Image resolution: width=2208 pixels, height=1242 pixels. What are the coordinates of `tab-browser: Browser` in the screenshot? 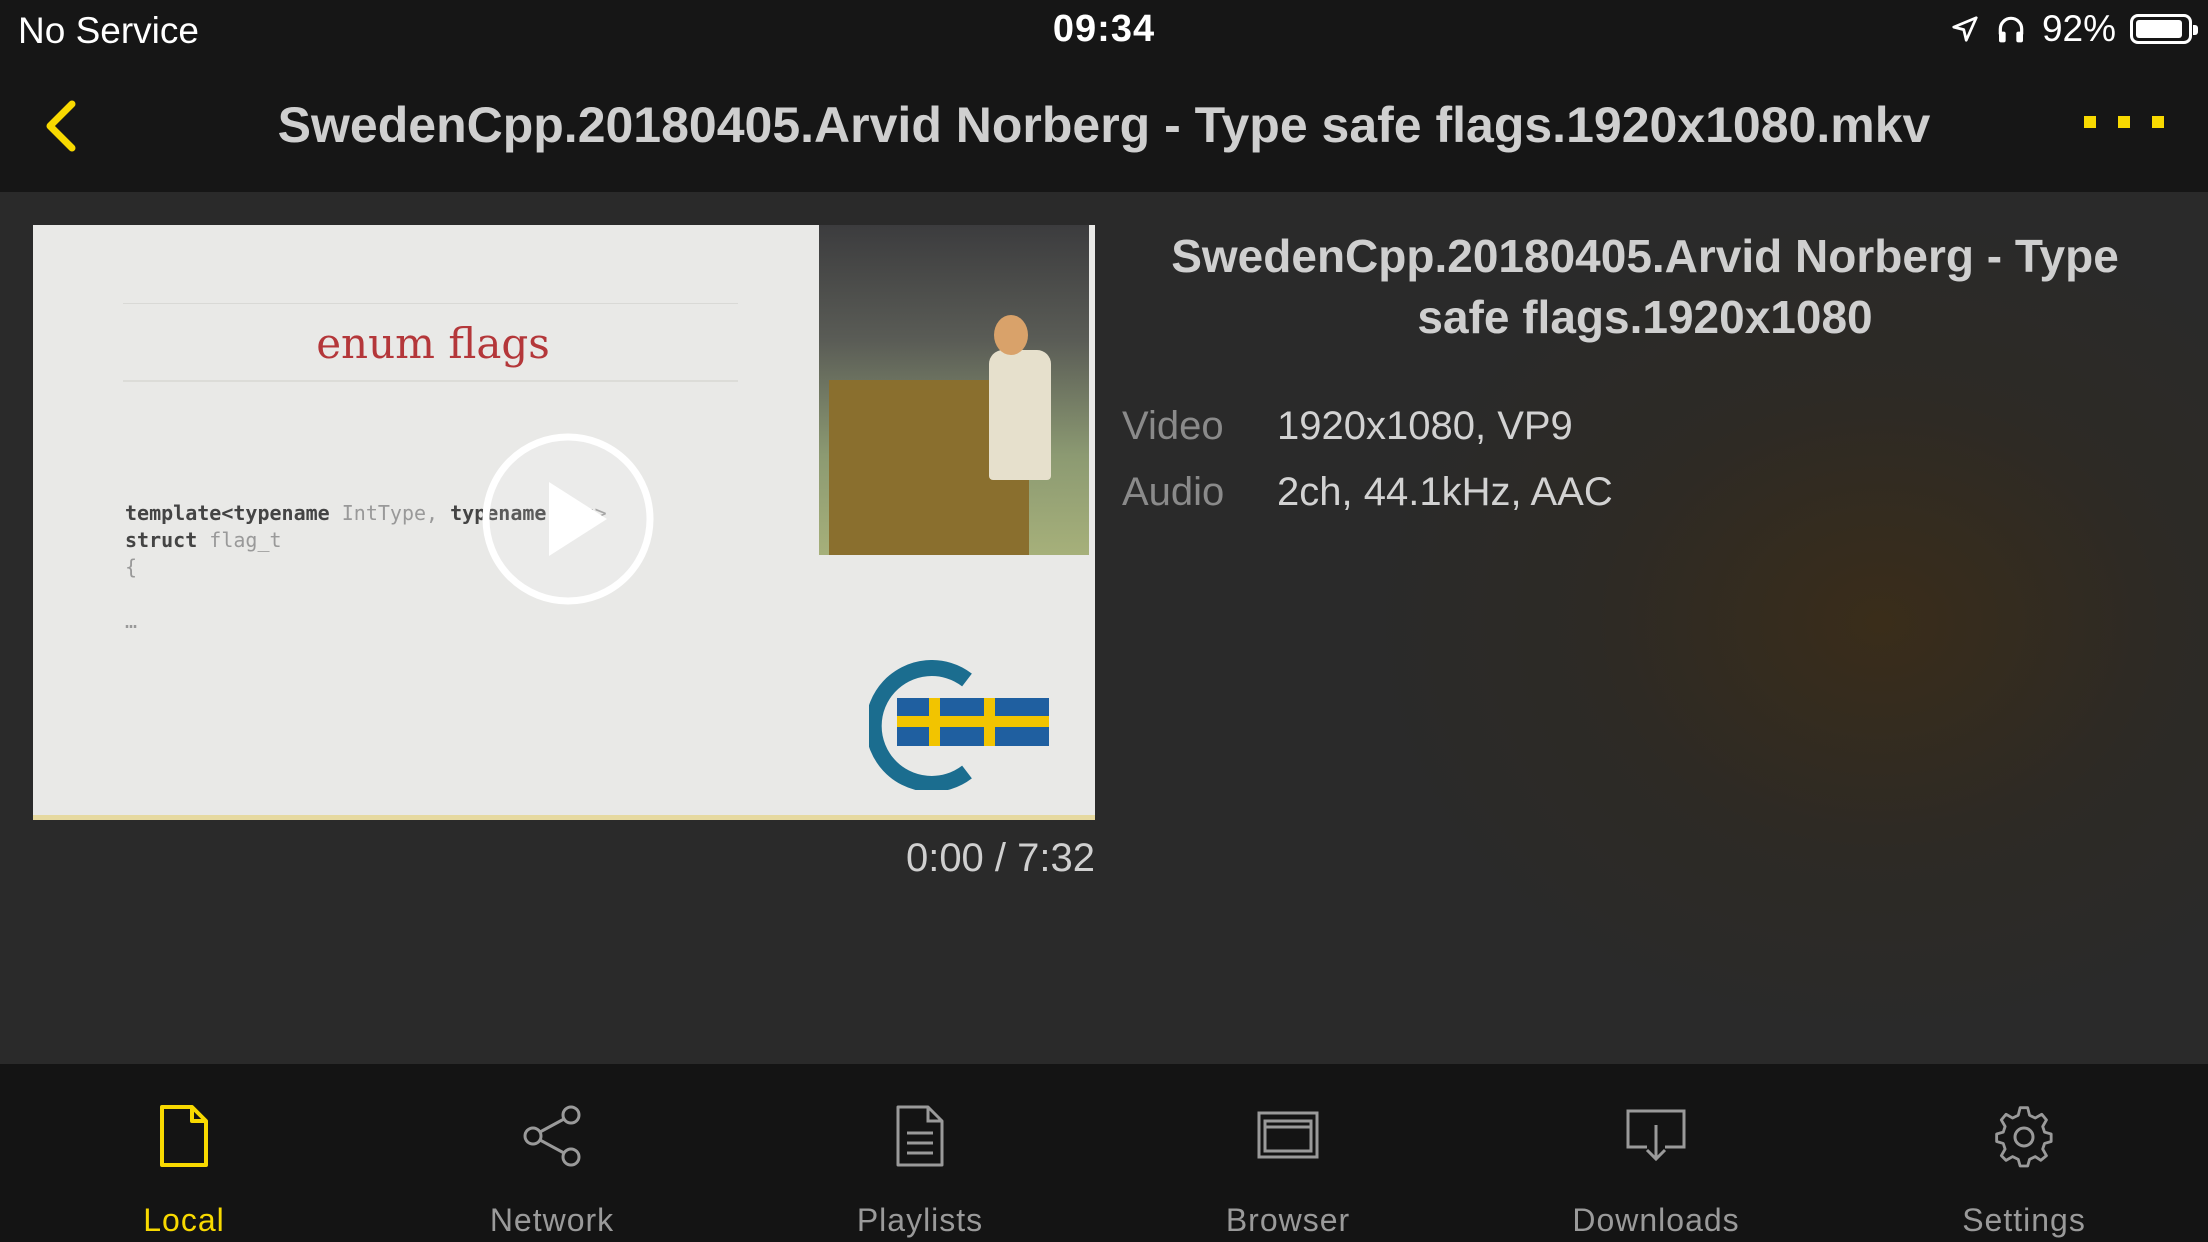 It's located at (1288, 1153).